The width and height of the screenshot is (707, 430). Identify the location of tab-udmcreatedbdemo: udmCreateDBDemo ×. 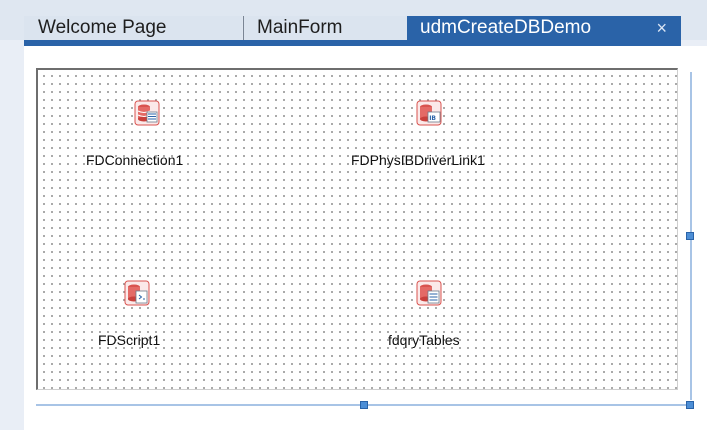
(544, 28).